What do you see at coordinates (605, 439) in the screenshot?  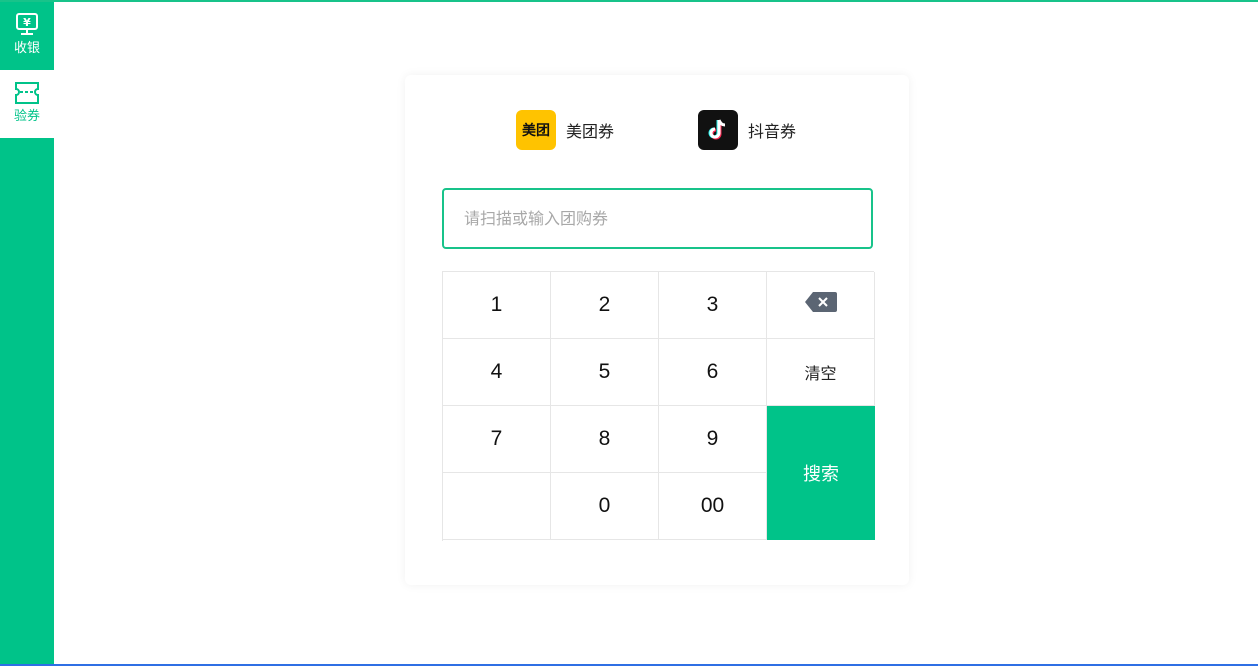 I see `key-8: 8` at bounding box center [605, 439].